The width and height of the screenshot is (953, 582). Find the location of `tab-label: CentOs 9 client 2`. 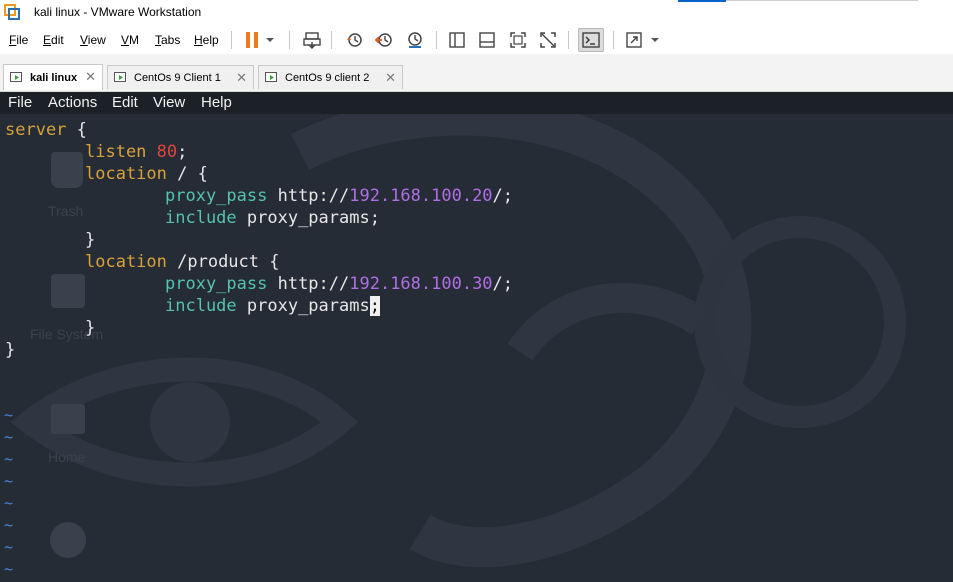

tab-label: CentOs 9 client 2 is located at coordinates (327, 77).